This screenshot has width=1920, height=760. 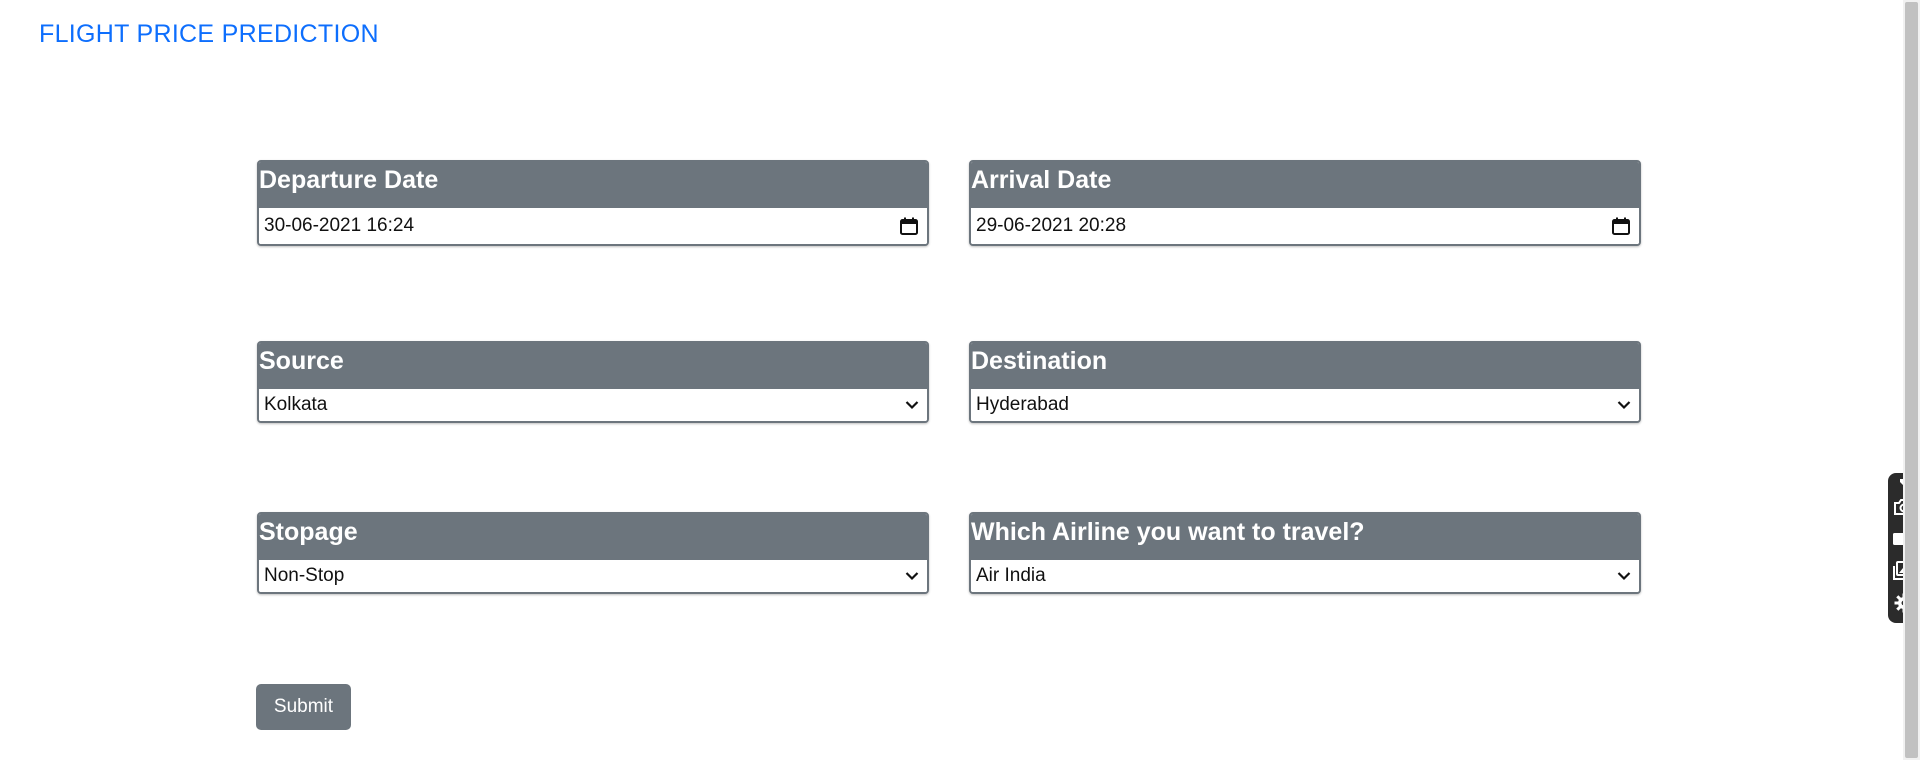 I want to click on arrival-date-card: Arrival Date 29-06-2021 20:28, so click(x=1305, y=203).